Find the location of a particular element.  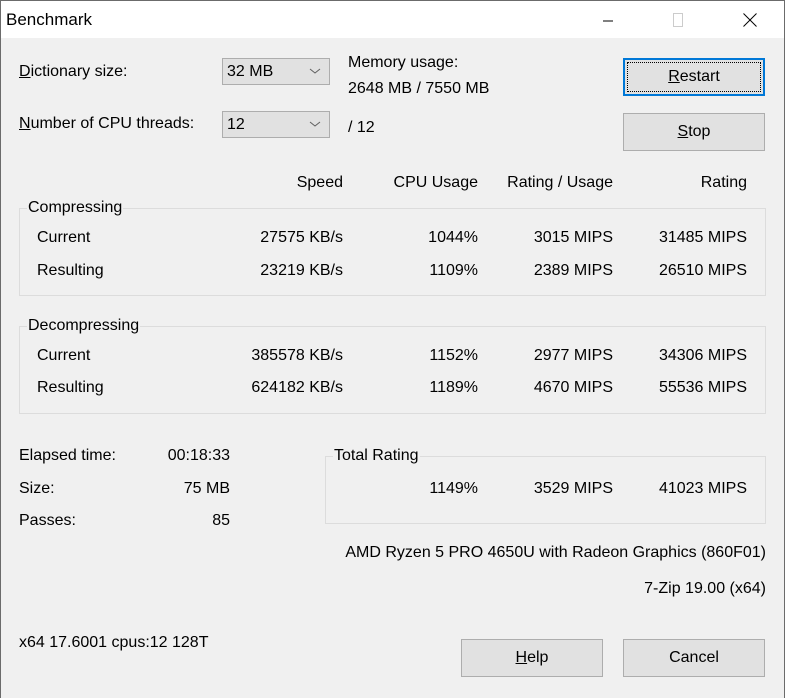

maximize-icon is located at coordinates (678, 19).